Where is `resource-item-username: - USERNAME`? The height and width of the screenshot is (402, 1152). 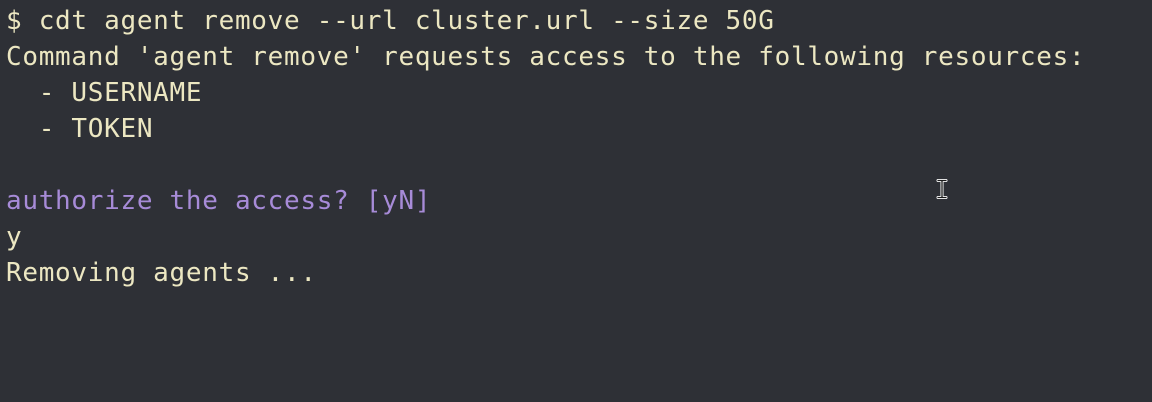 resource-item-username: - USERNAME is located at coordinates (104, 93).